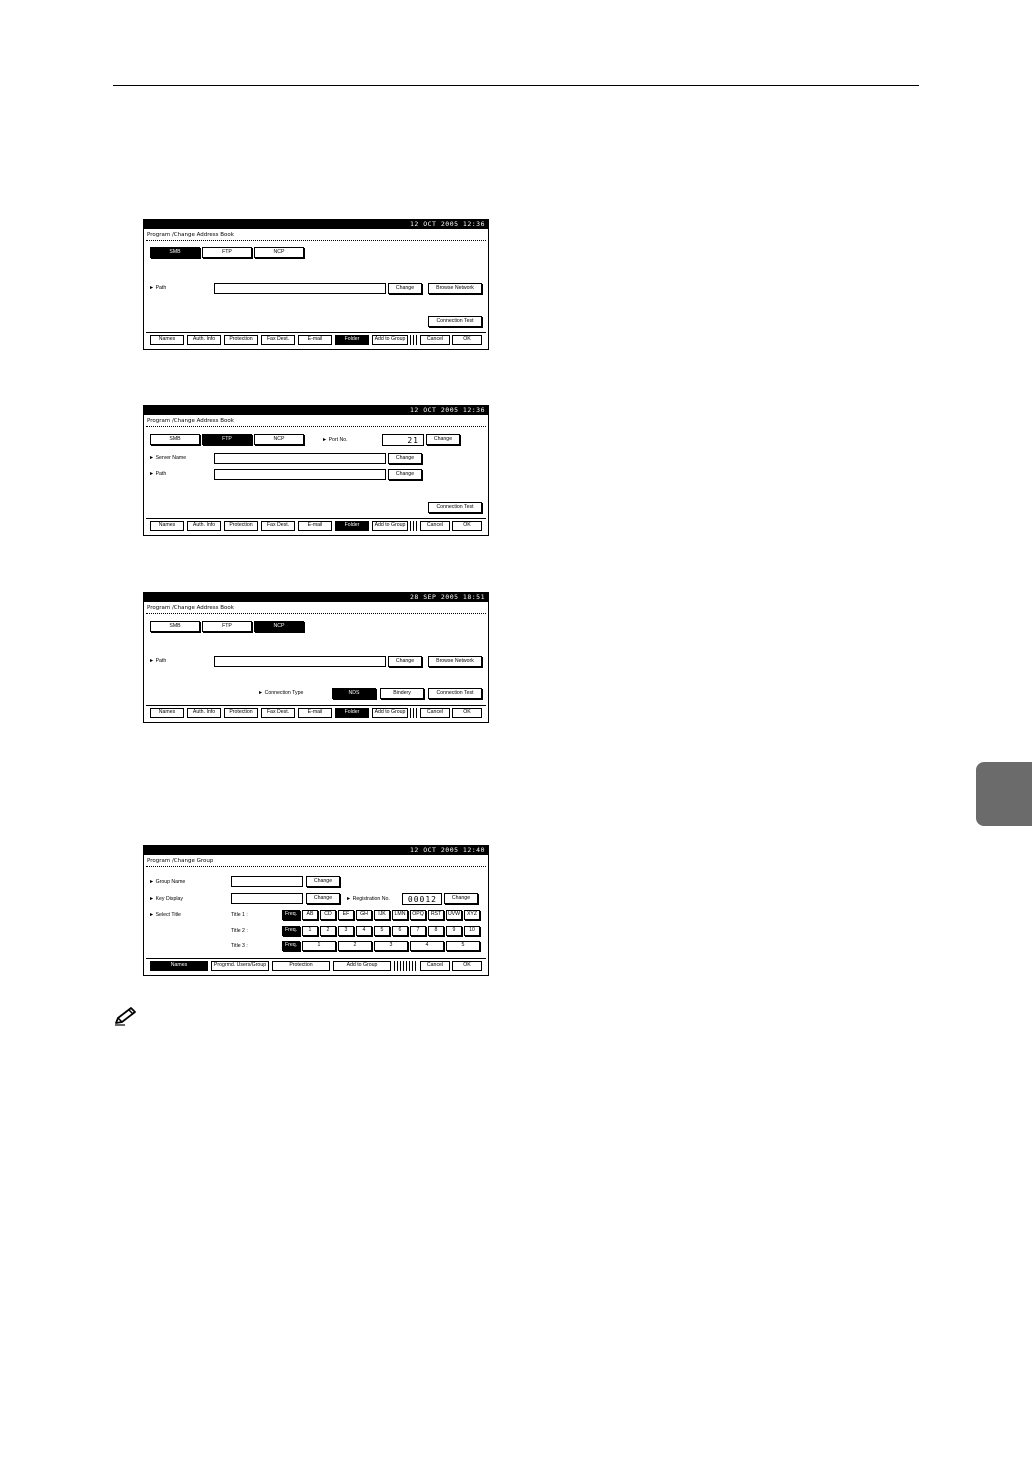 This screenshot has height=1458, width=1032. Describe the element at coordinates (291, 946) in the screenshot. I see `title3-key-freq: Freq.` at that location.